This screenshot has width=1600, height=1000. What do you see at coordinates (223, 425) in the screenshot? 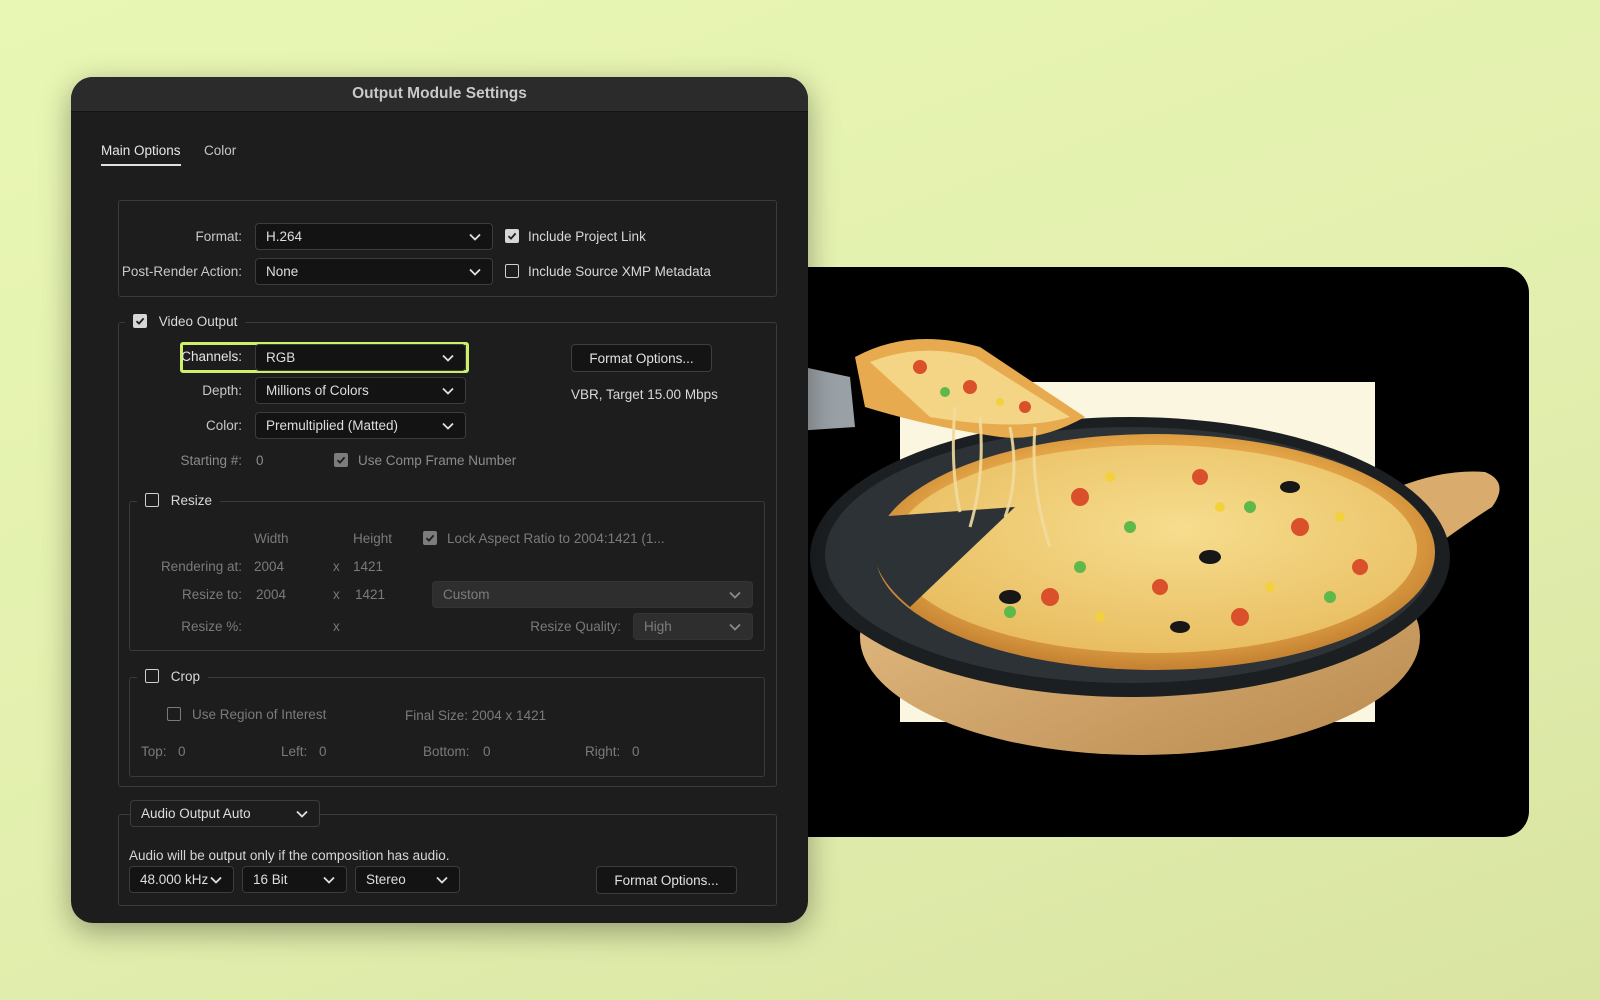
I see `color-label: Color:` at bounding box center [223, 425].